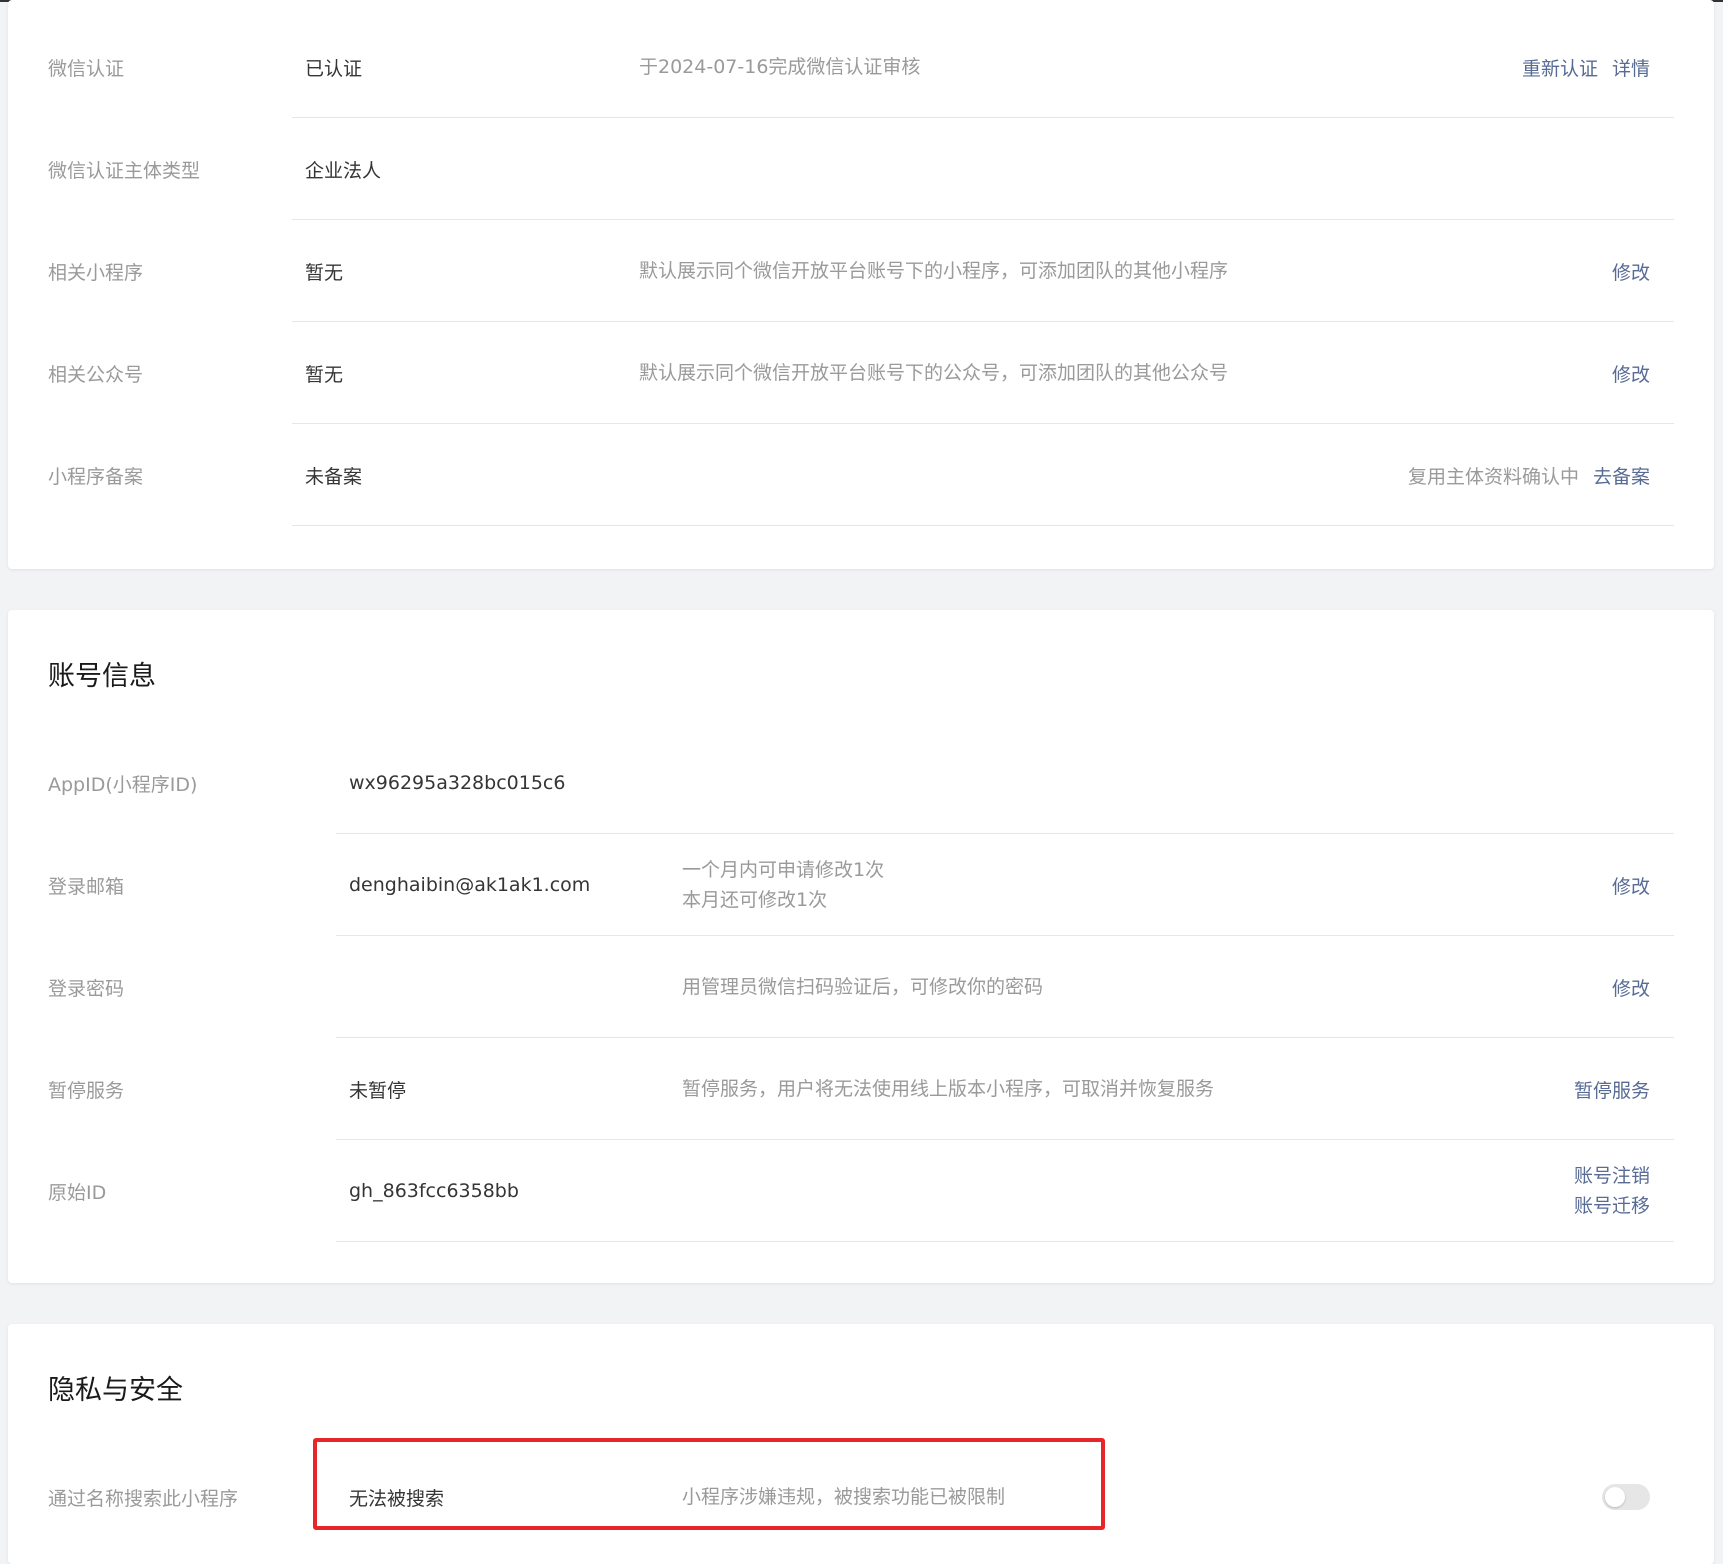 This screenshot has width=1723, height=1564. Describe the element at coordinates (434, 1191) in the screenshot. I see `row-value: gh_863fcc6358bb` at that location.